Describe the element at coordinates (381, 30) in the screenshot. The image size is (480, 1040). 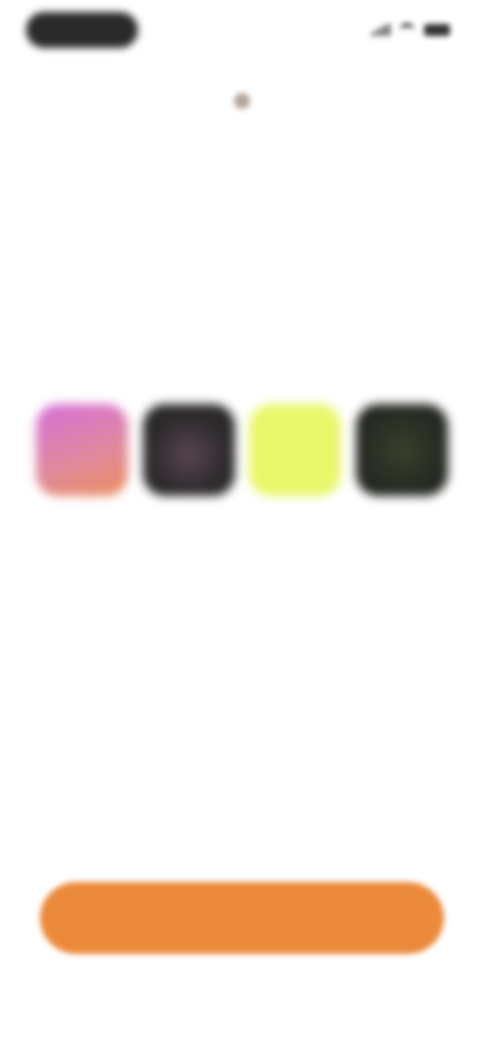
I see `signal-icon` at that location.